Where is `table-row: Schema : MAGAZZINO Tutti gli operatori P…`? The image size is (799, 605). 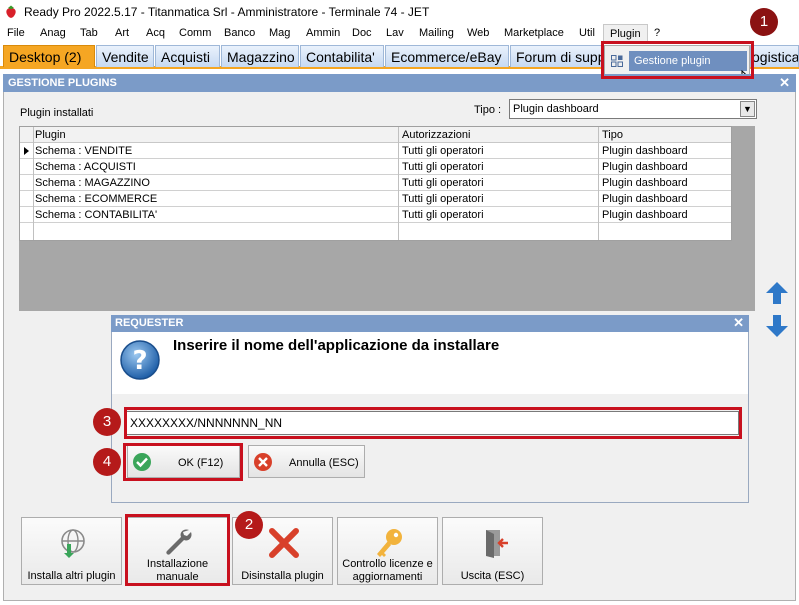
table-row: Schema : MAGAZZINO Tutti gli operatori P… is located at coordinates (375, 183).